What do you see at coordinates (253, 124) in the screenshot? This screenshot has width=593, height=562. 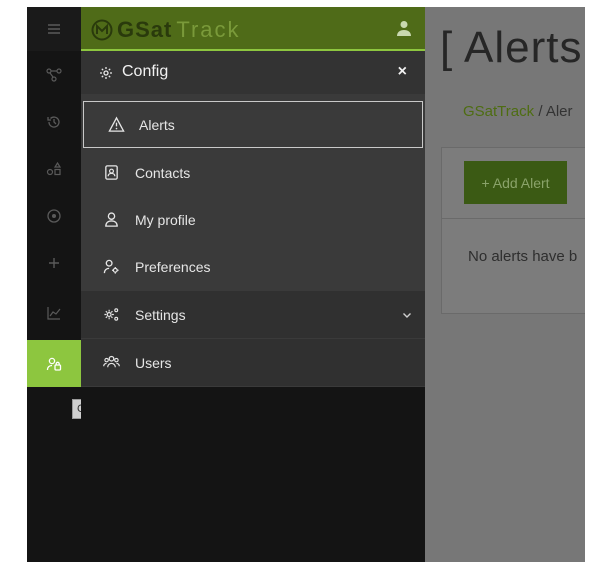 I see `menu-item-alerts: Alerts` at bounding box center [253, 124].